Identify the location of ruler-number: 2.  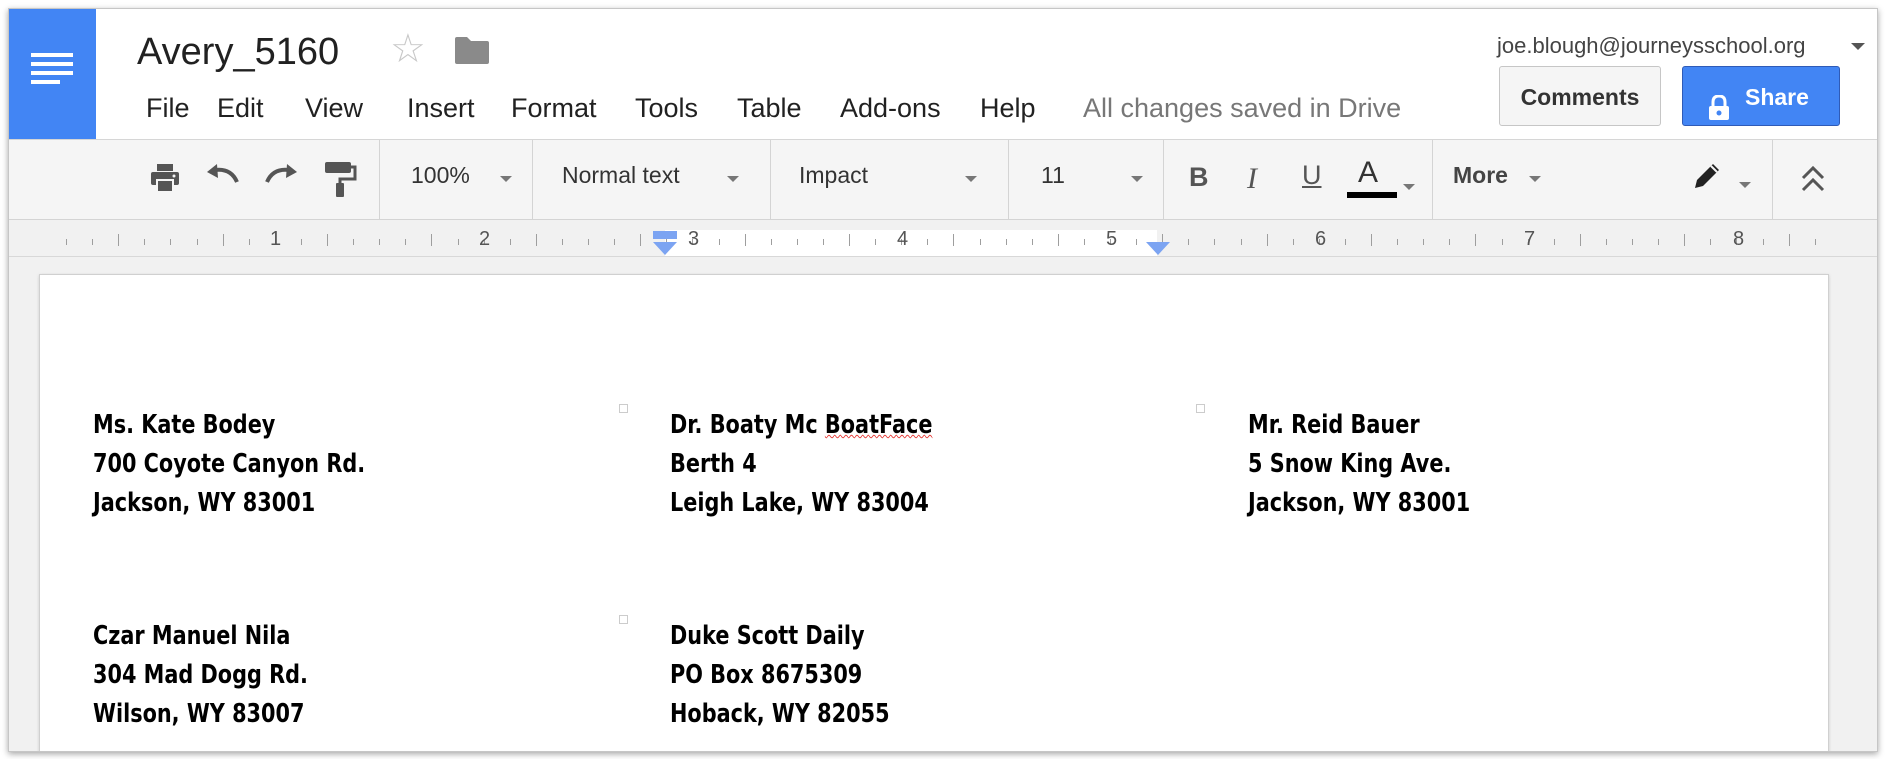
(485, 239).